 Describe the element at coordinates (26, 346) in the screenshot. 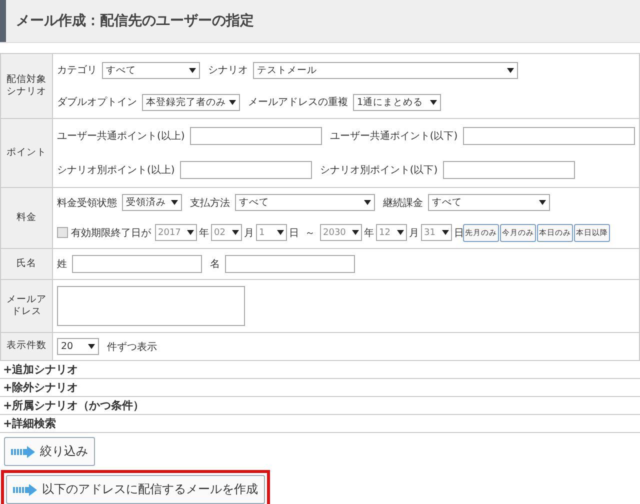

I see `row-label: 表示件数` at that location.